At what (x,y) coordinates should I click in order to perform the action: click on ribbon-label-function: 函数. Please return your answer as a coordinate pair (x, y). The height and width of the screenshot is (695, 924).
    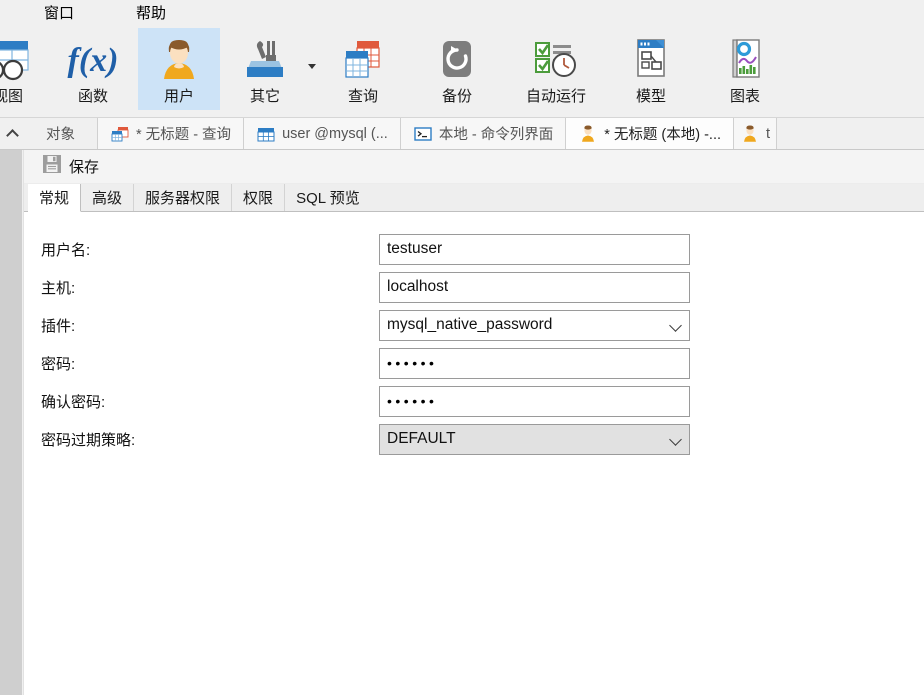
    Looking at the image, I should click on (92, 96).